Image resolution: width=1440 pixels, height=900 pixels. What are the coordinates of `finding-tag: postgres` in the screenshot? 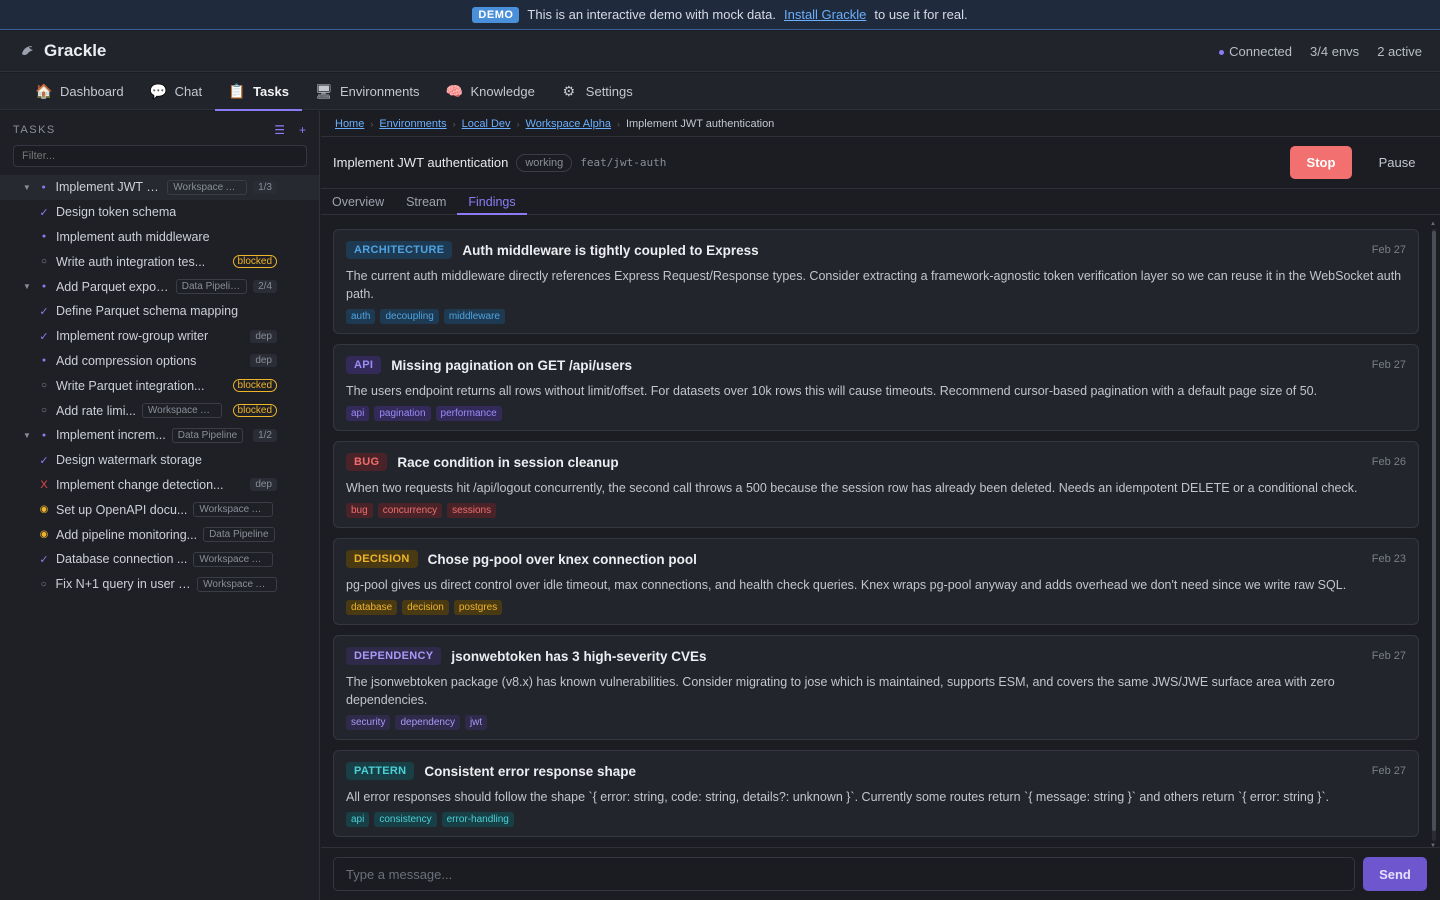 It's located at (478, 607).